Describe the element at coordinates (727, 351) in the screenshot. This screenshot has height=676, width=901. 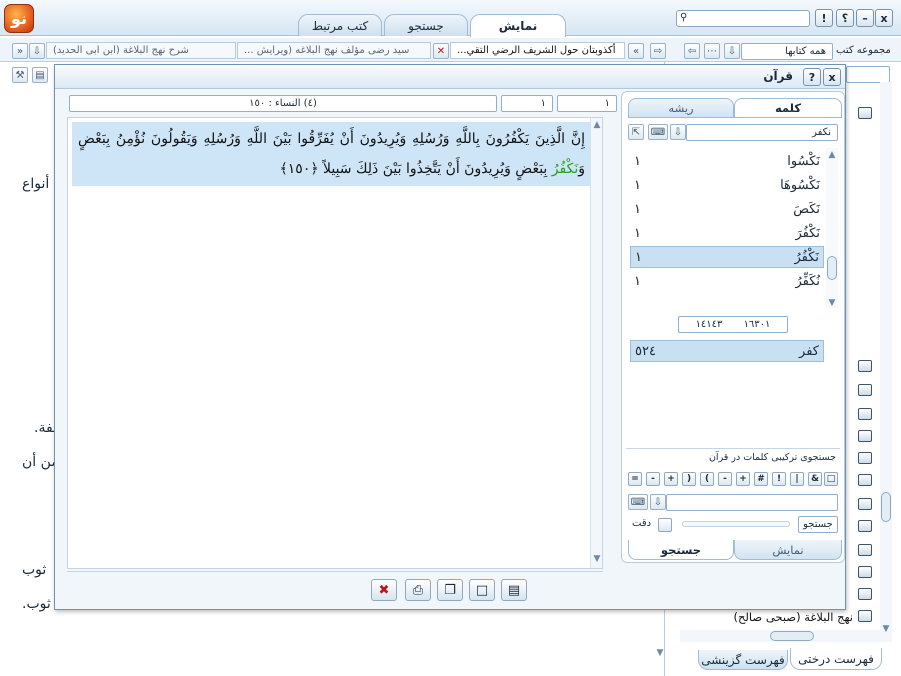
I see `root-row: کفر ٥٢٤` at that location.